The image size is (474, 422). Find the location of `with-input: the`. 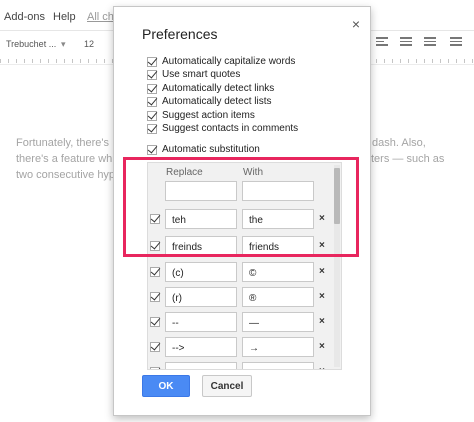

with-input: the is located at coordinates (278, 219).